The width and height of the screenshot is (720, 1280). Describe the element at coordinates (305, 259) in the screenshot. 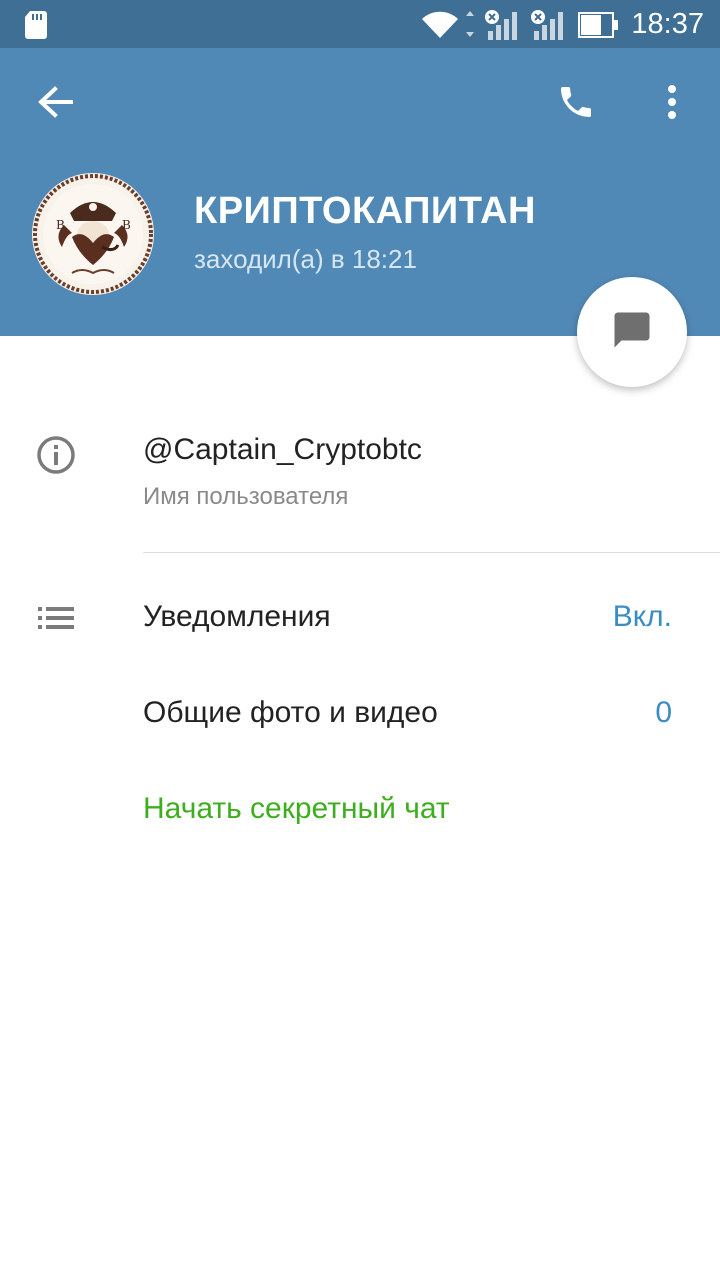

I see `last-seen-status: заходил(а) в 18:21` at that location.